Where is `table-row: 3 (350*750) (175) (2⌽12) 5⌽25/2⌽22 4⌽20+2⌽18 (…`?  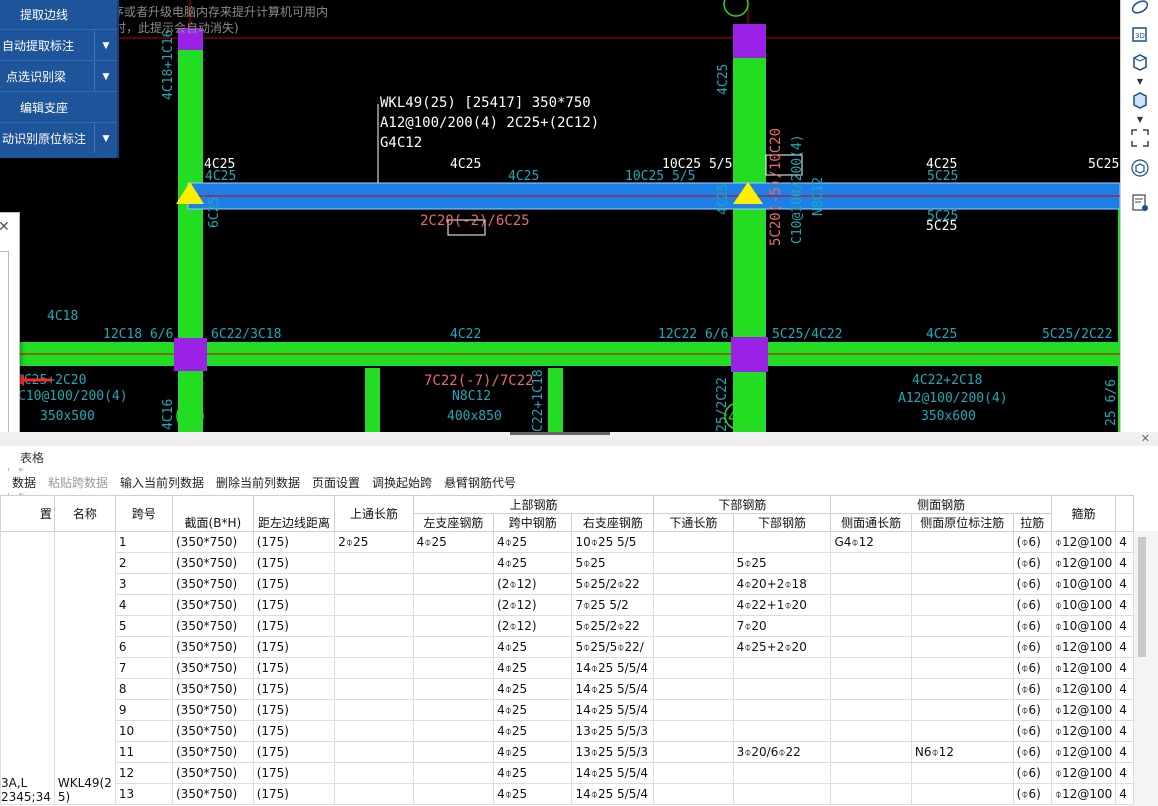 table-row: 3 (350*750) (175) (2⌽12) 5⌽25/2⌽22 4⌽20+2⌽18 (… is located at coordinates (567, 584).